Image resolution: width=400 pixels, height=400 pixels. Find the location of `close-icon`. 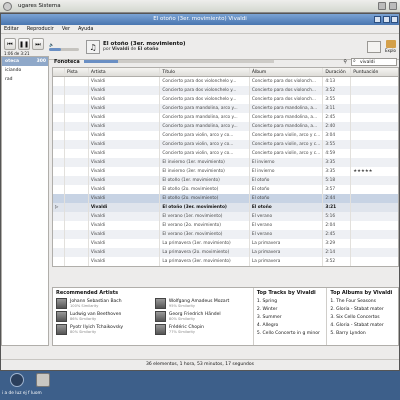

close-icon is located at coordinates (394, 19).